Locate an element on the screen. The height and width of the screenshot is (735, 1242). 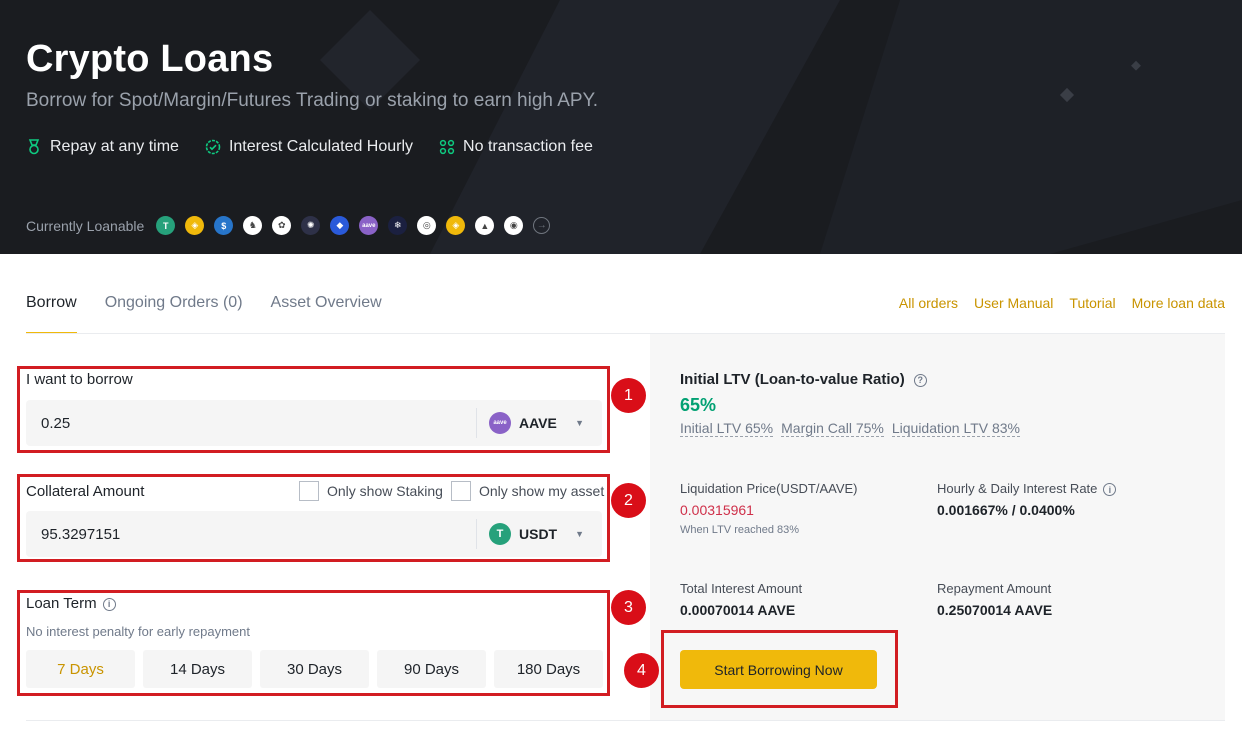
feature-repay: Repay at any time is located at coordinates (102, 147).